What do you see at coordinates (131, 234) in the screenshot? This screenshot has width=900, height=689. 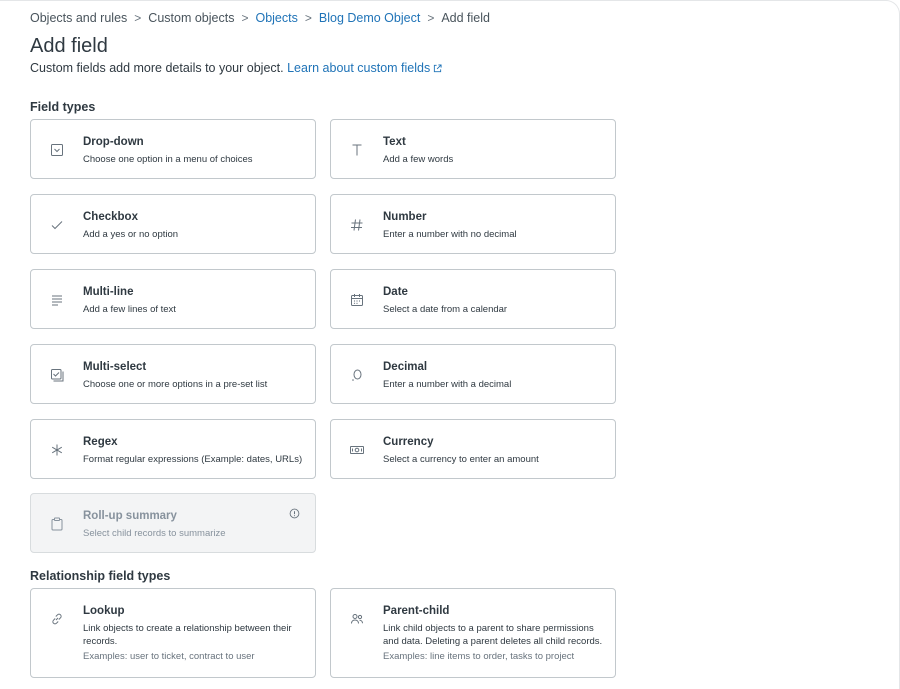 I see `field-type-desc: Add a yes or no option` at bounding box center [131, 234].